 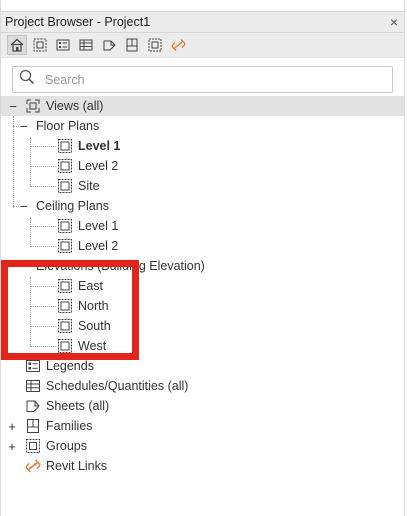 What do you see at coordinates (72, 206) in the screenshot?
I see `tree-item-label: Ceiling Plans` at bounding box center [72, 206].